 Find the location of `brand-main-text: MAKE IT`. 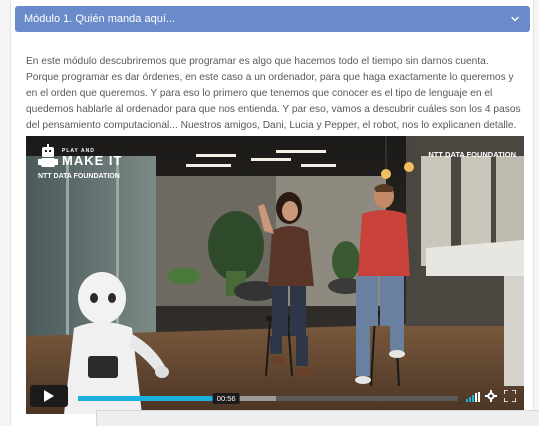

brand-main-text: MAKE IT is located at coordinates (92, 160).